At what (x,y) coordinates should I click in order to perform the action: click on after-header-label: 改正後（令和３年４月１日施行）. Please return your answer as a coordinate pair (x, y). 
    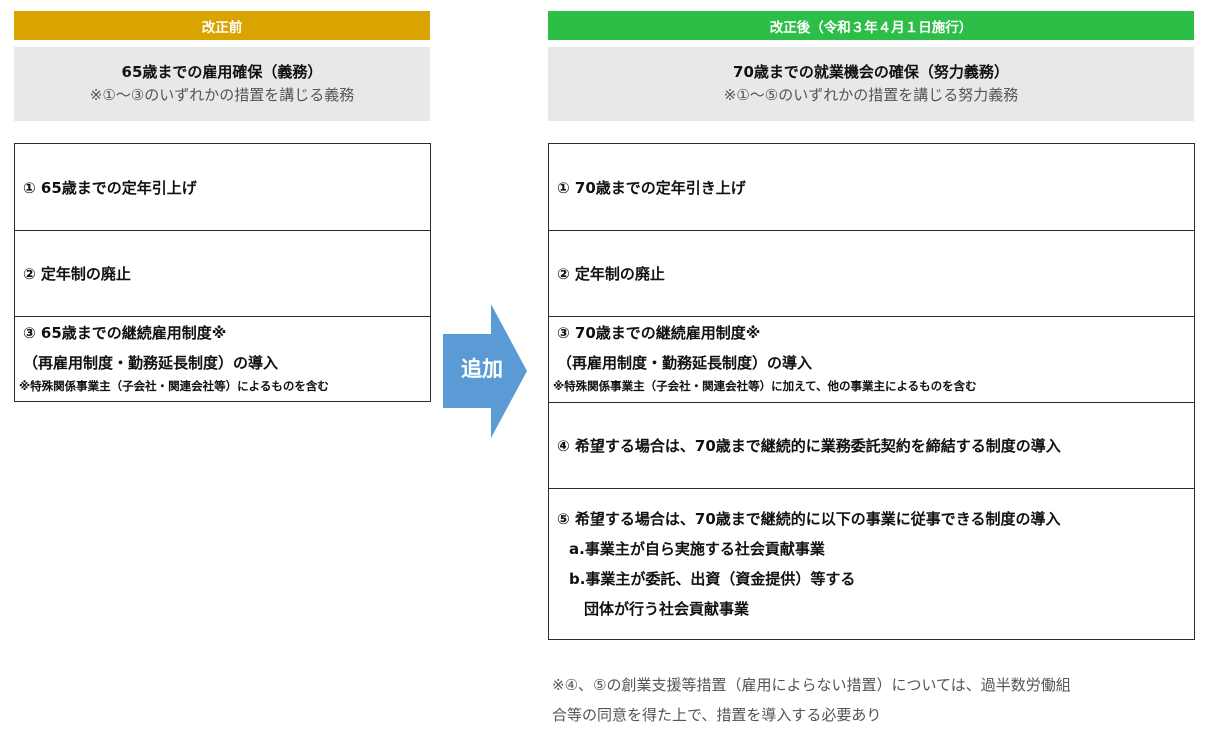
    Looking at the image, I should click on (871, 27).